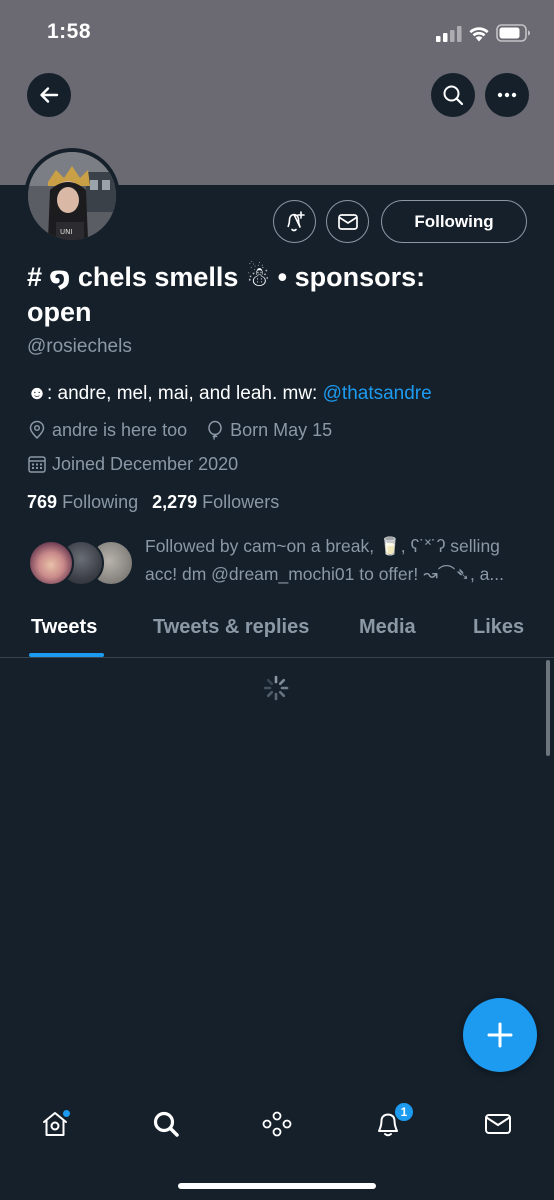 Image resolution: width=554 pixels, height=1200 pixels. What do you see at coordinates (231, 627) in the screenshot?
I see `tab-tweets-and-replies: Tweets & replies` at bounding box center [231, 627].